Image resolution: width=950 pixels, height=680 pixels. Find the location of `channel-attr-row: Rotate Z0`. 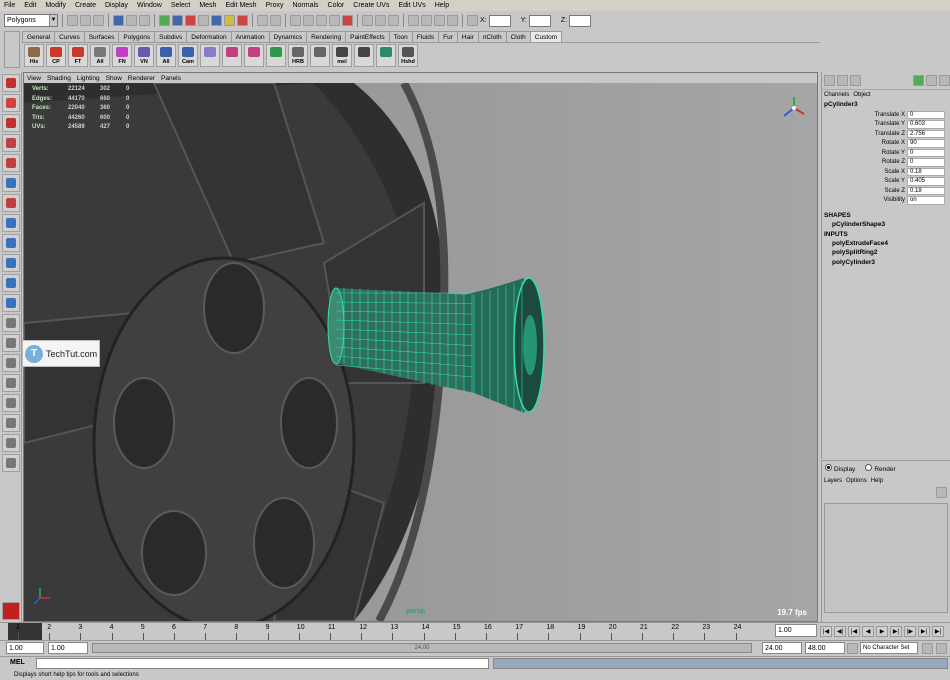

channel-attr-row: Rotate Z0 is located at coordinates (886, 163).